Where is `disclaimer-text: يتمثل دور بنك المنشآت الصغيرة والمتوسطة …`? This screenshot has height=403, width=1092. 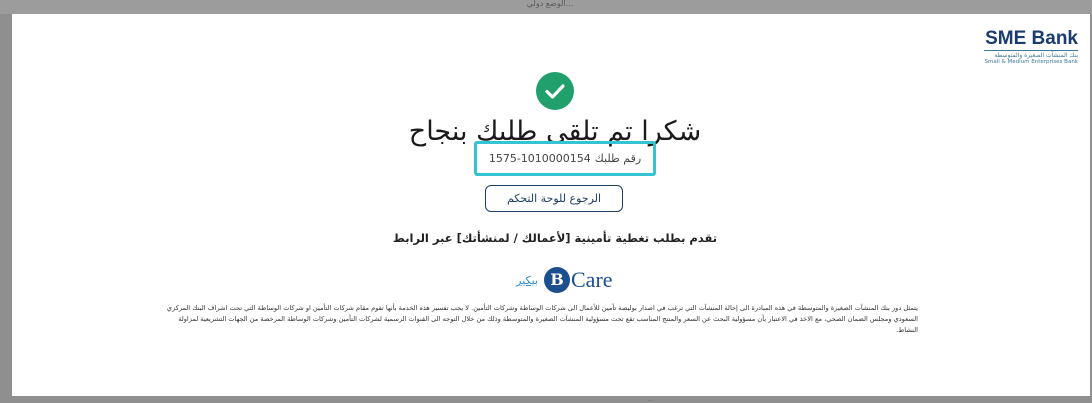 disclaimer-text: يتمثل دور بنك المنشآت الصغيرة والمتوسطة … is located at coordinates (542, 319).